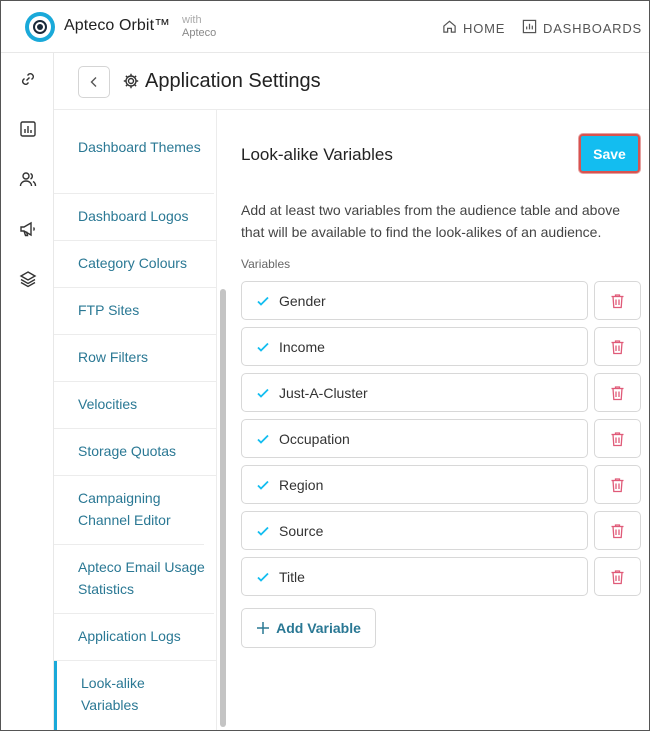  I want to click on brand-with-label: with Apteco, so click(199, 27).